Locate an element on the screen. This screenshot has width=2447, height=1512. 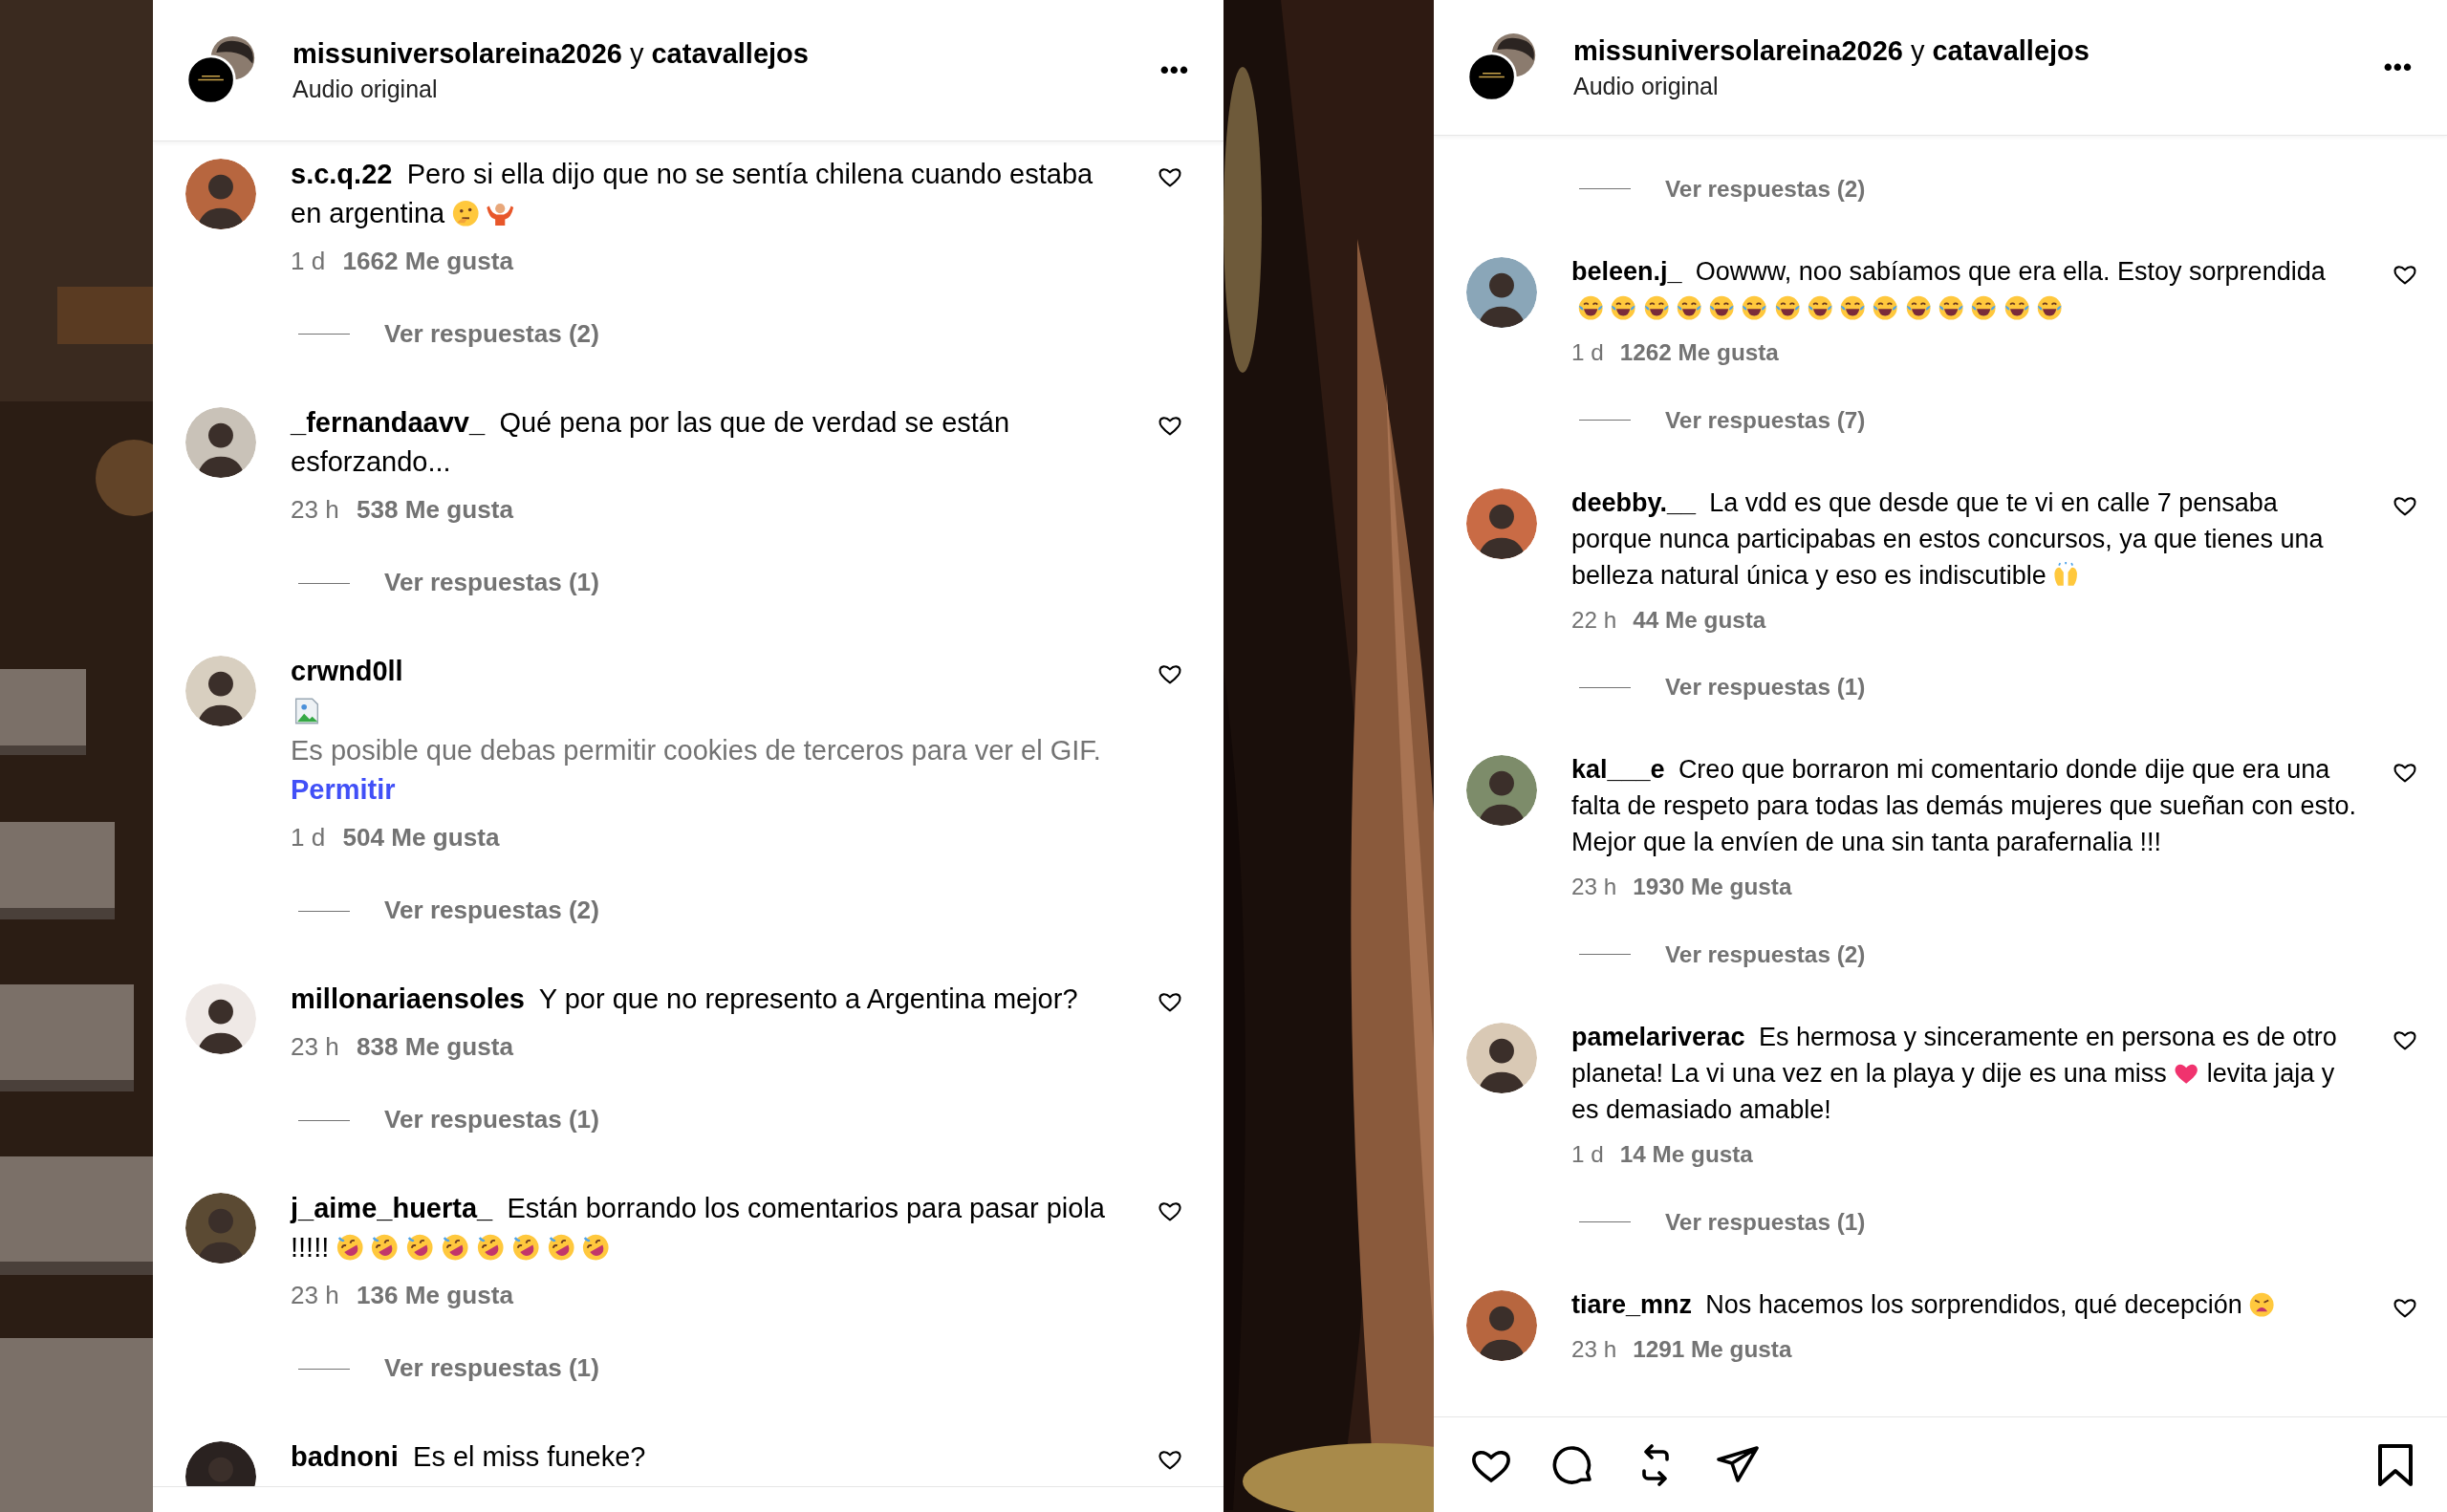
comment-text: j_aime_huerta_ Están borrando los comentarios para pasar piola !!!!! is located at coordinates (698, 1228).